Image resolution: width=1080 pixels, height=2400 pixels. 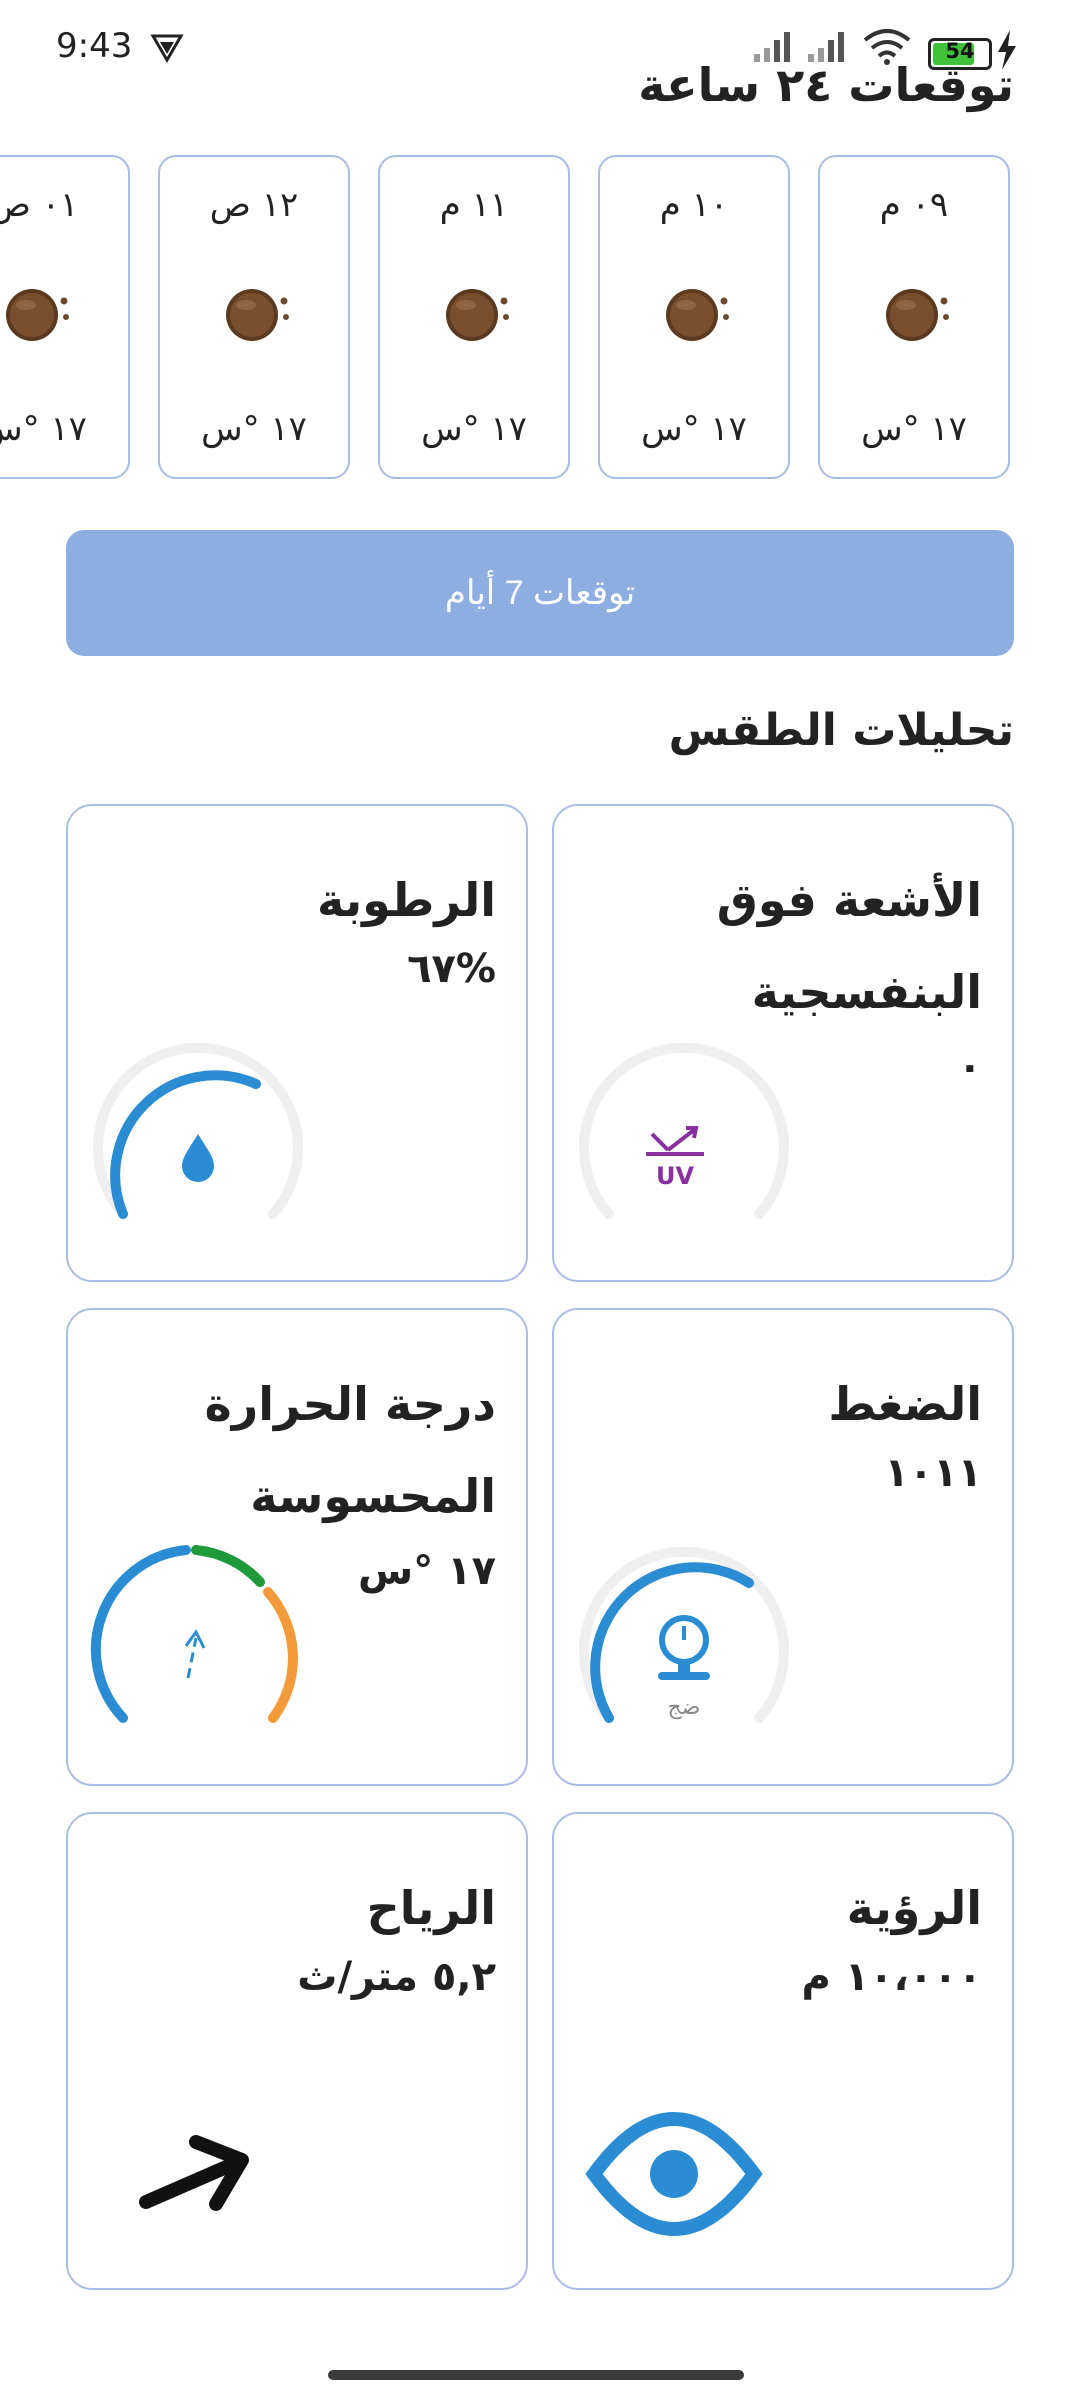 What do you see at coordinates (684, 1707) in the screenshot?
I see `pressure-unit: ضج` at bounding box center [684, 1707].